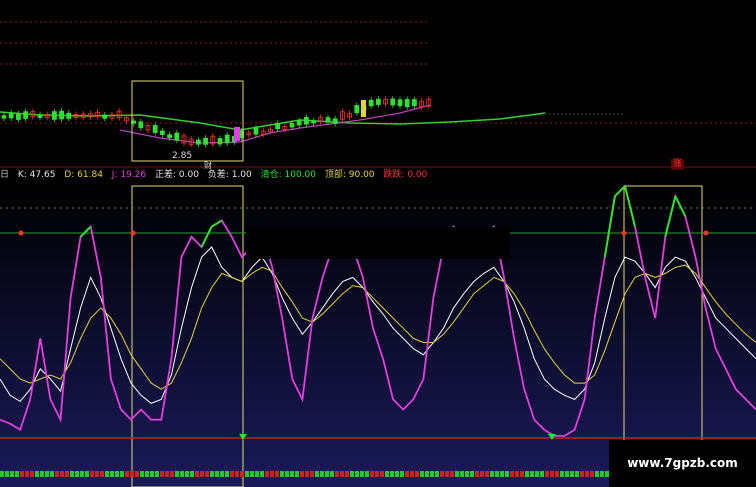  Describe the element at coordinates (363, 108) in the screenshot. I see `yellow-candle` at that location.